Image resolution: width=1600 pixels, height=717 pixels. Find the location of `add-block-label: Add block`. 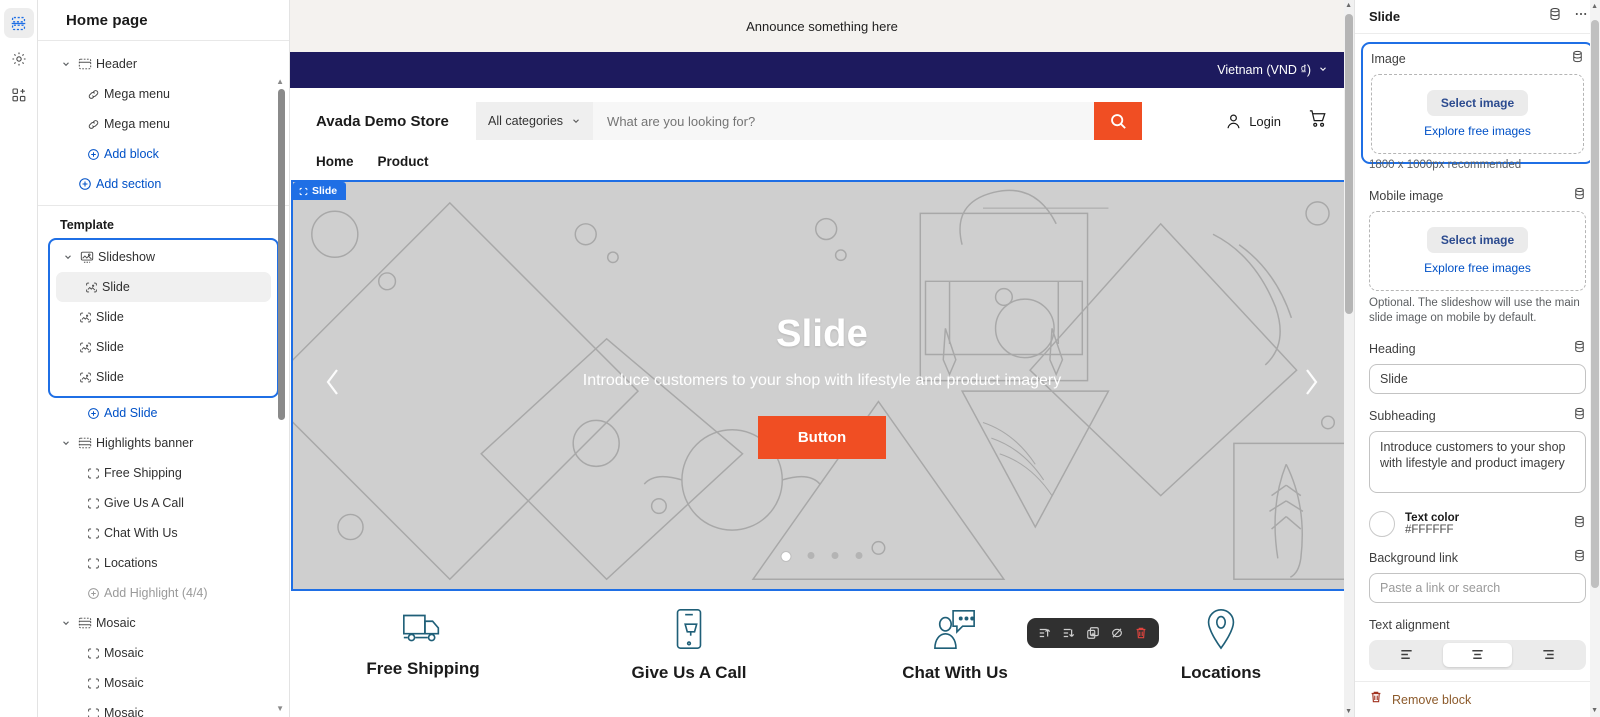

add-block-label: Add block is located at coordinates (131, 154).